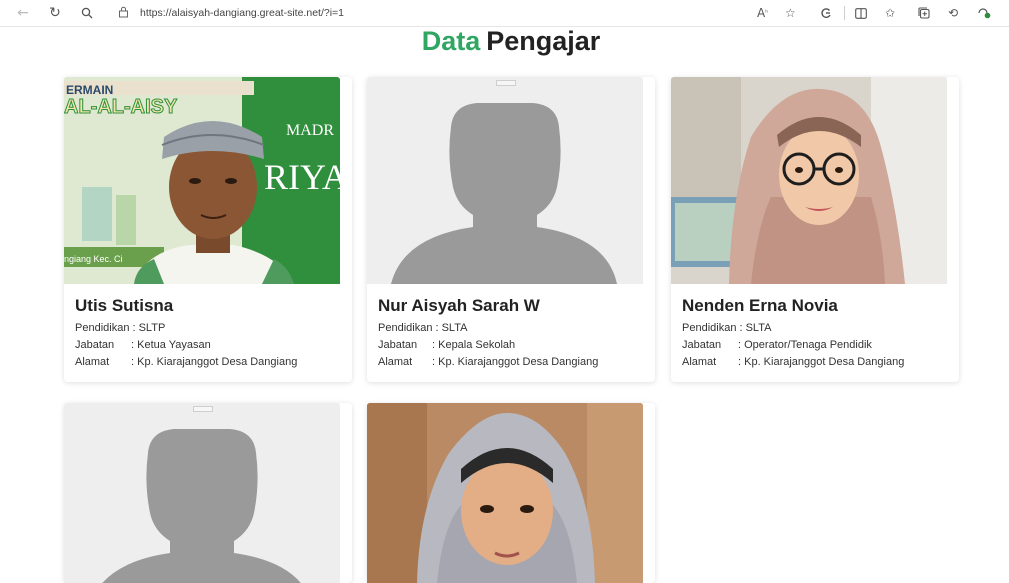 This screenshot has height=583, width=1009. Describe the element at coordinates (890, 13) in the screenshot. I see `favorites-bar-icon: ✩` at that location.